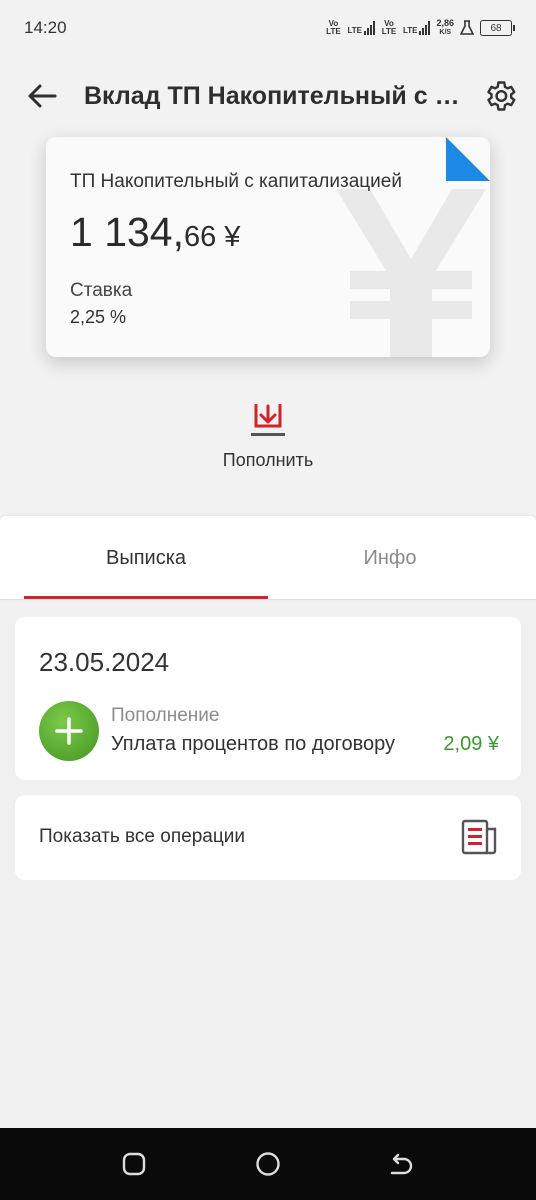 The width and height of the screenshot is (536, 1200). Describe the element at coordinates (268, 28) in the screenshot. I see `status-bar: 14:20 Vo LTE LTE Vo LTE LTE 2,86 K/S 68` at that location.